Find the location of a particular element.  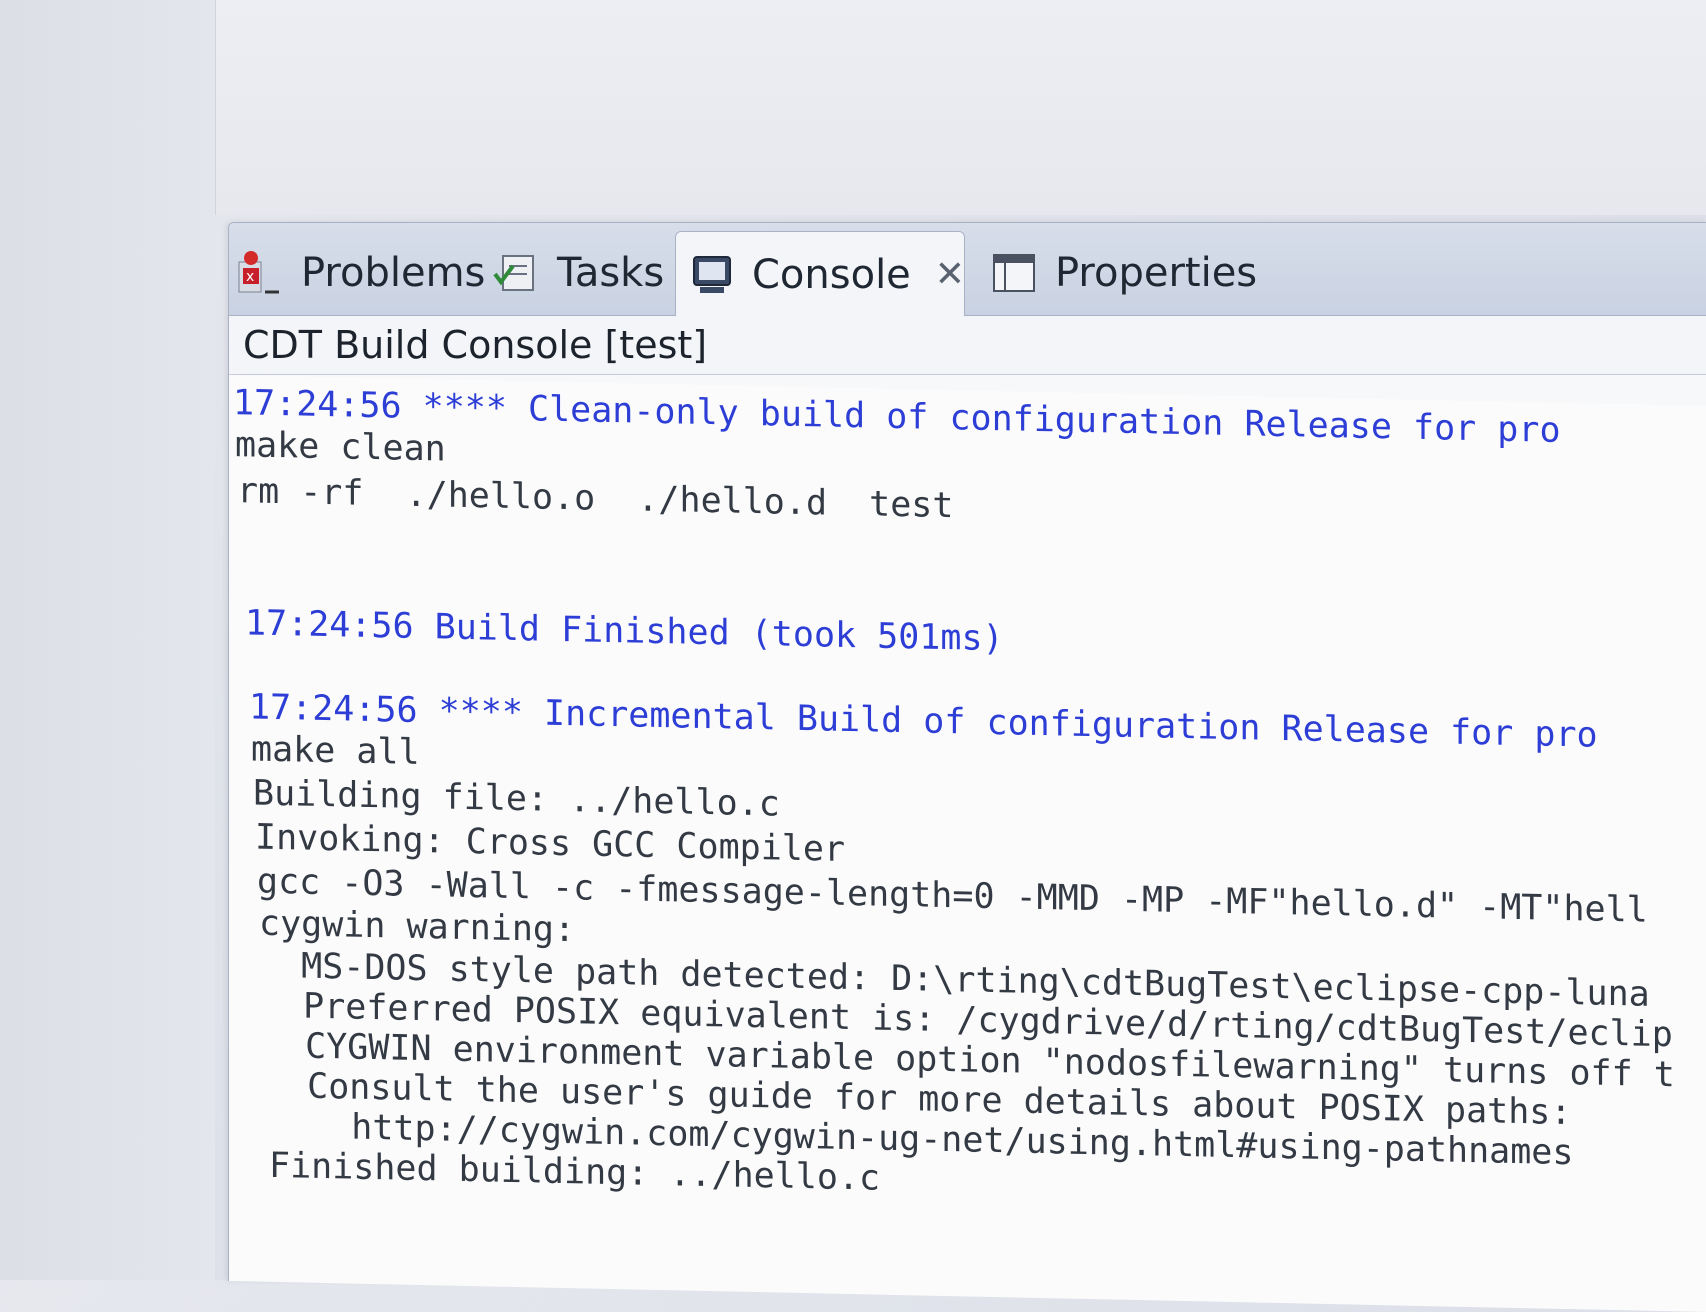

tab-tasks: Tasks is located at coordinates (578, 273).